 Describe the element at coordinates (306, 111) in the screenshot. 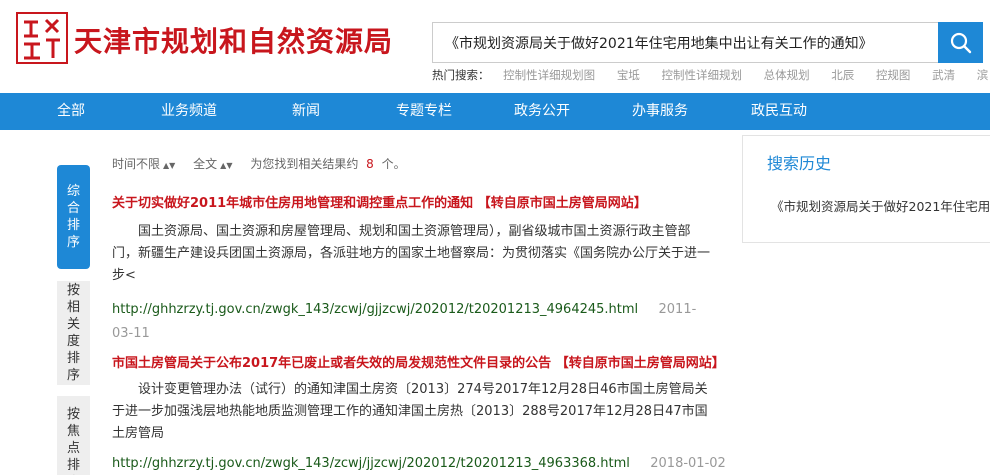

I see `nav-item-news: 新闻` at that location.